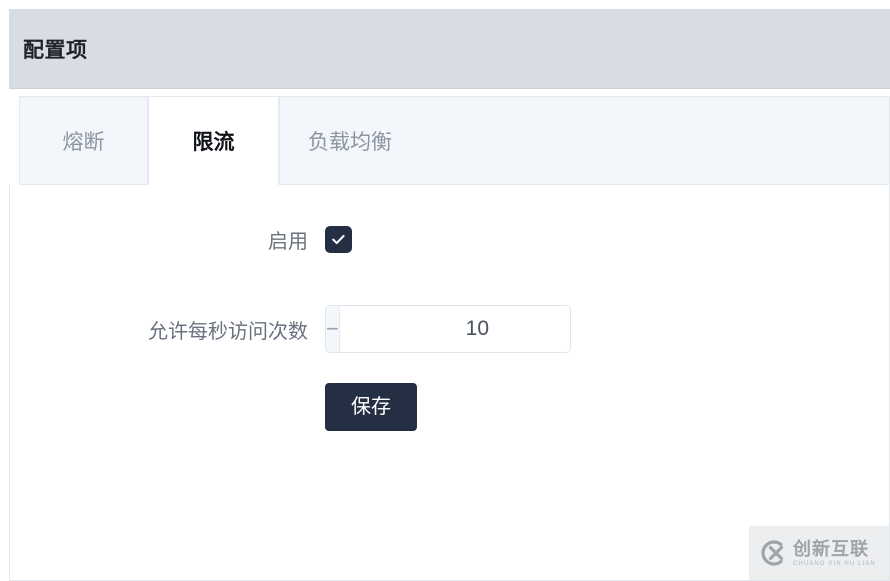 Image resolution: width=890 pixels, height=581 pixels. Describe the element at coordinates (449, 49) in the screenshot. I see `panel-header: 配置项` at that location.